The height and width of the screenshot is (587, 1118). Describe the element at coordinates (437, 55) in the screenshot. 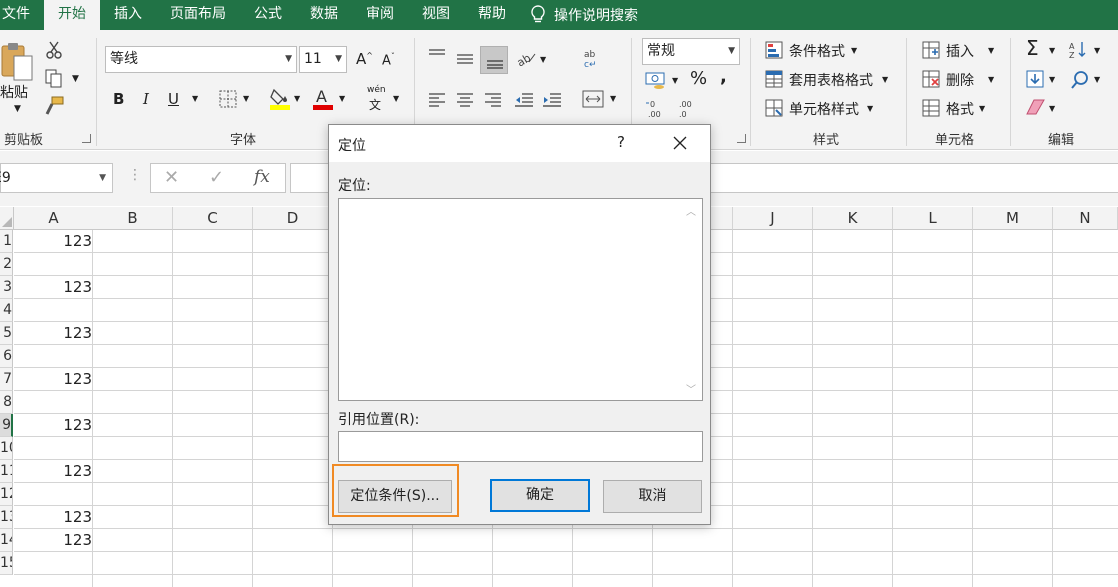

I see `align-top-icon` at that location.